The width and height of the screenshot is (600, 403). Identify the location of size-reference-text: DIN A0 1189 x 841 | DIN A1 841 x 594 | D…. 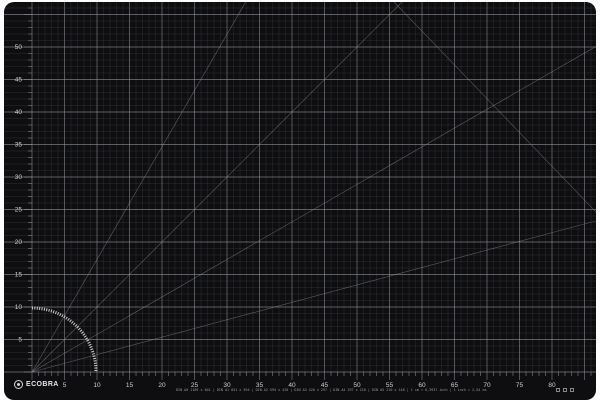
(331, 390).